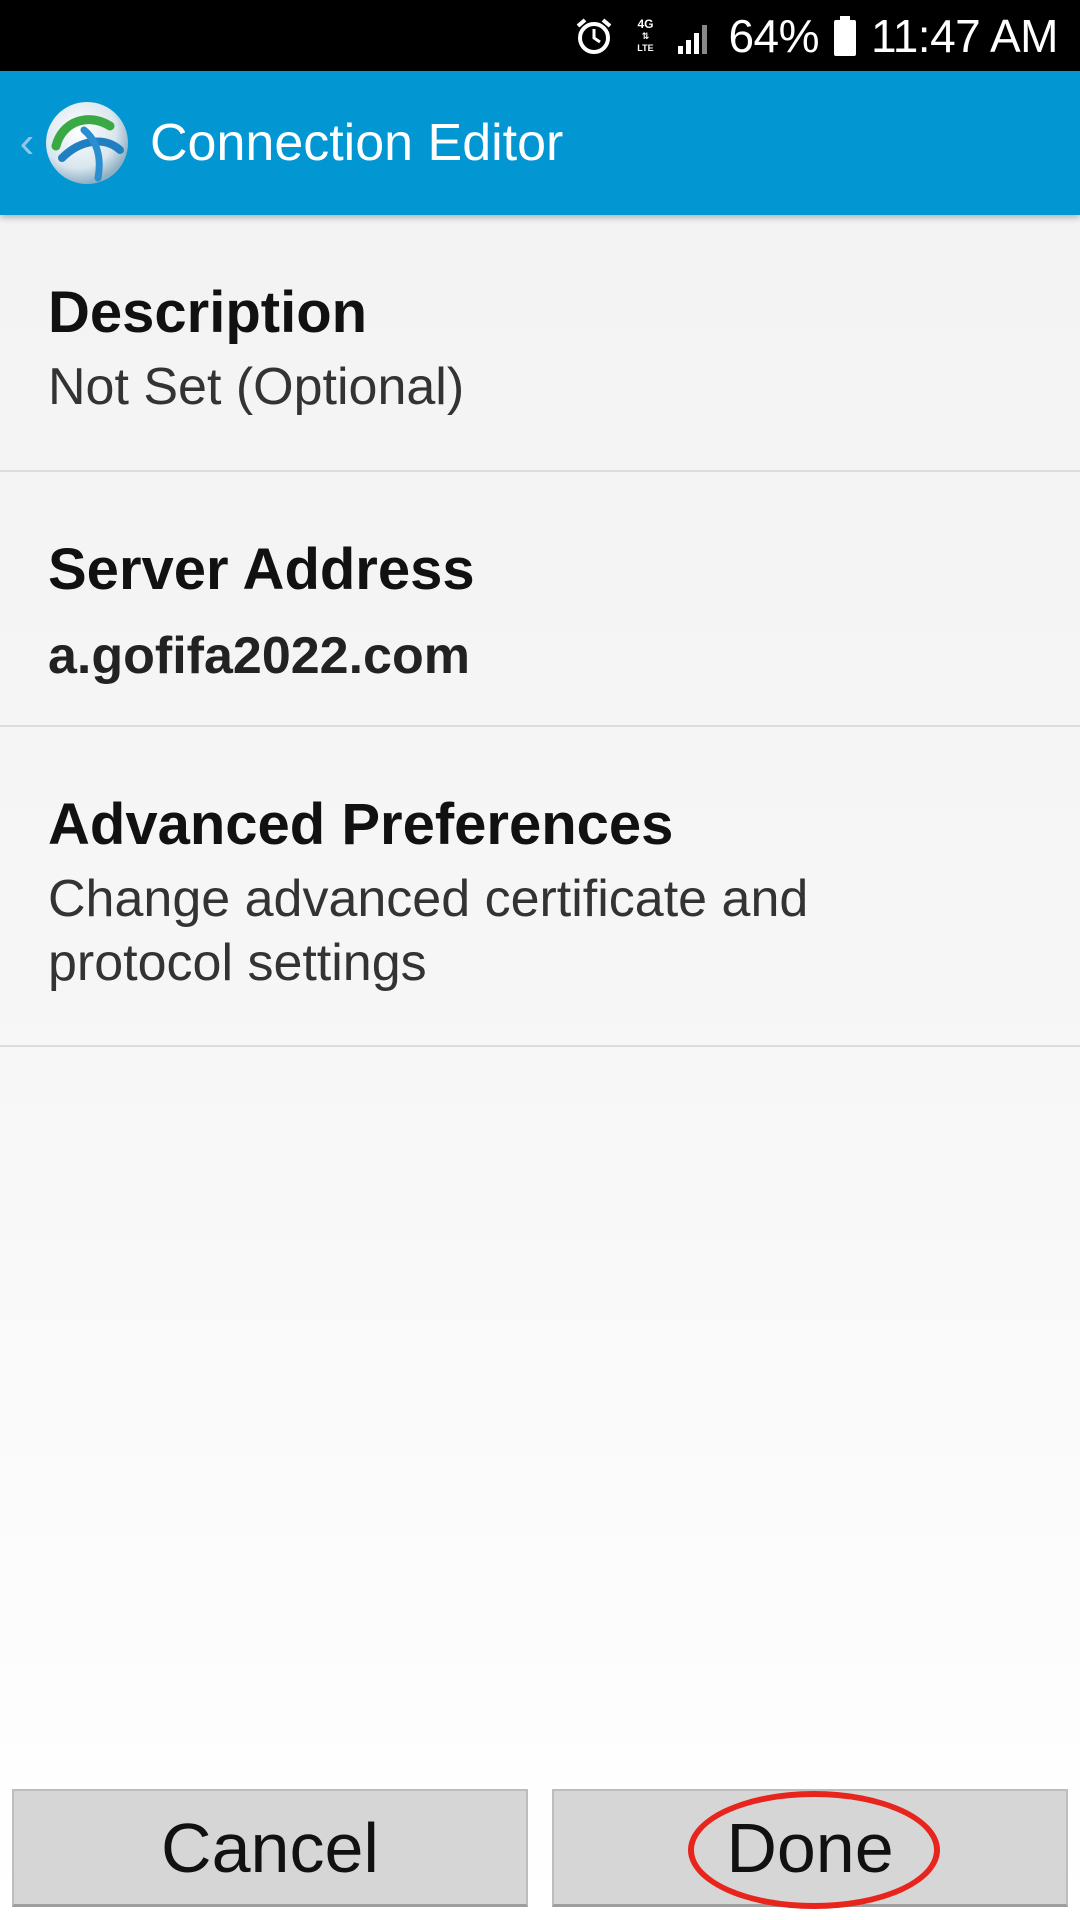 This screenshot has width=1080, height=1920. Describe the element at coordinates (540, 35) in the screenshot. I see `status-bar: 4G ⇅ LTE 64% 11:47 AM` at that location.